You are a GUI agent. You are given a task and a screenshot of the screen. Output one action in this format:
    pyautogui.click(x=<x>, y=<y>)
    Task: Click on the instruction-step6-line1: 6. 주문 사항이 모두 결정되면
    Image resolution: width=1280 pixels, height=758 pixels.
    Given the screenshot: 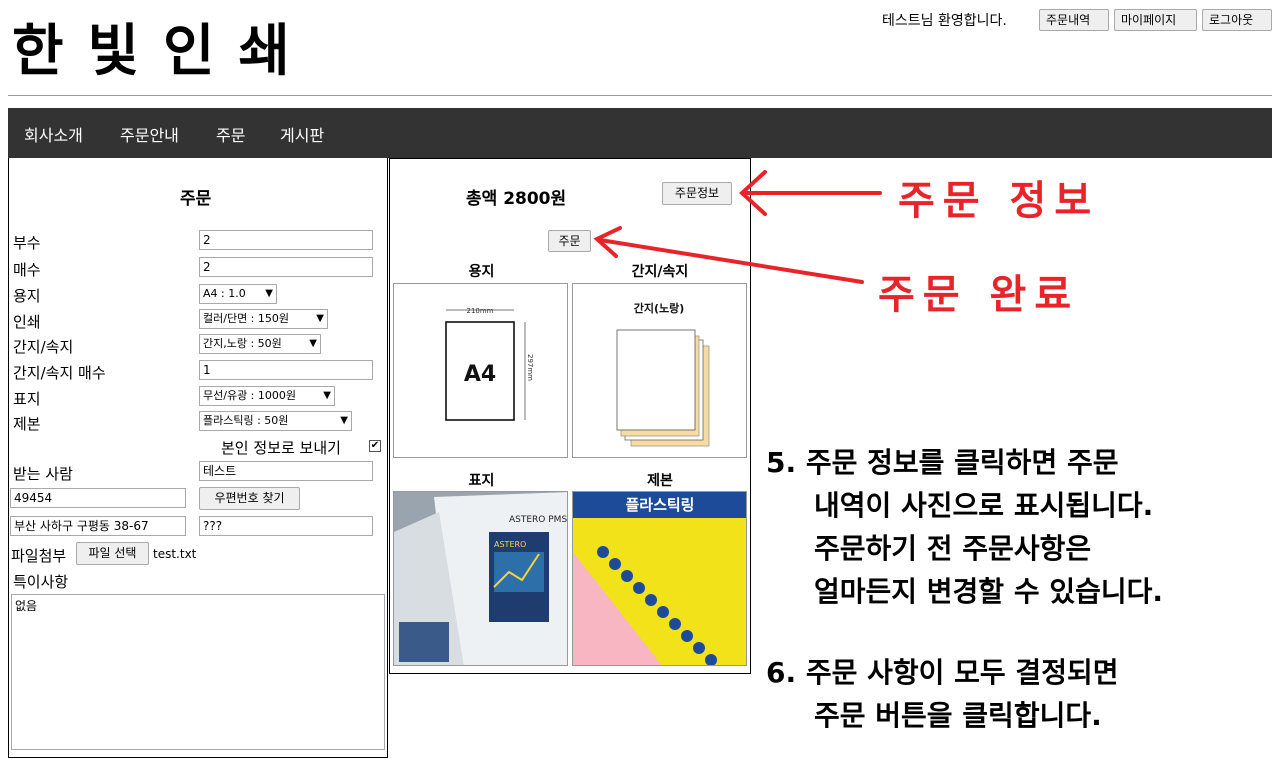 What is the action you would take?
    pyautogui.click(x=942, y=672)
    